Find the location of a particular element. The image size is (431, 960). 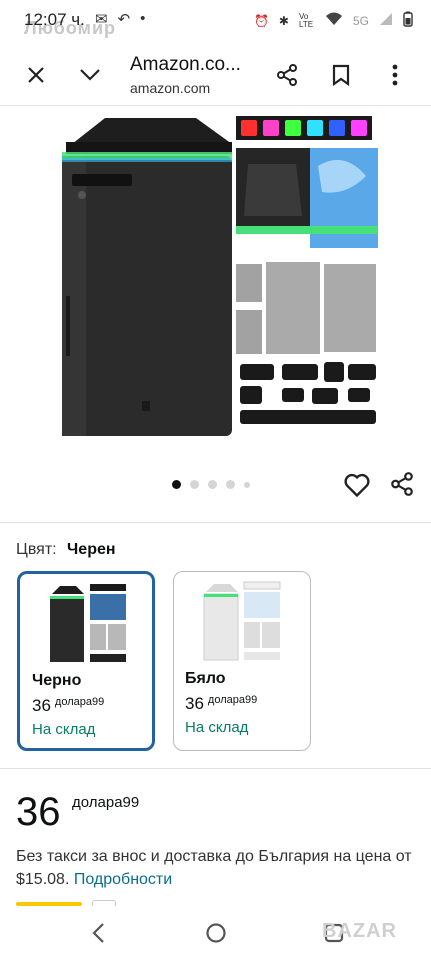

gallery-pagination is located at coordinates (211, 484).